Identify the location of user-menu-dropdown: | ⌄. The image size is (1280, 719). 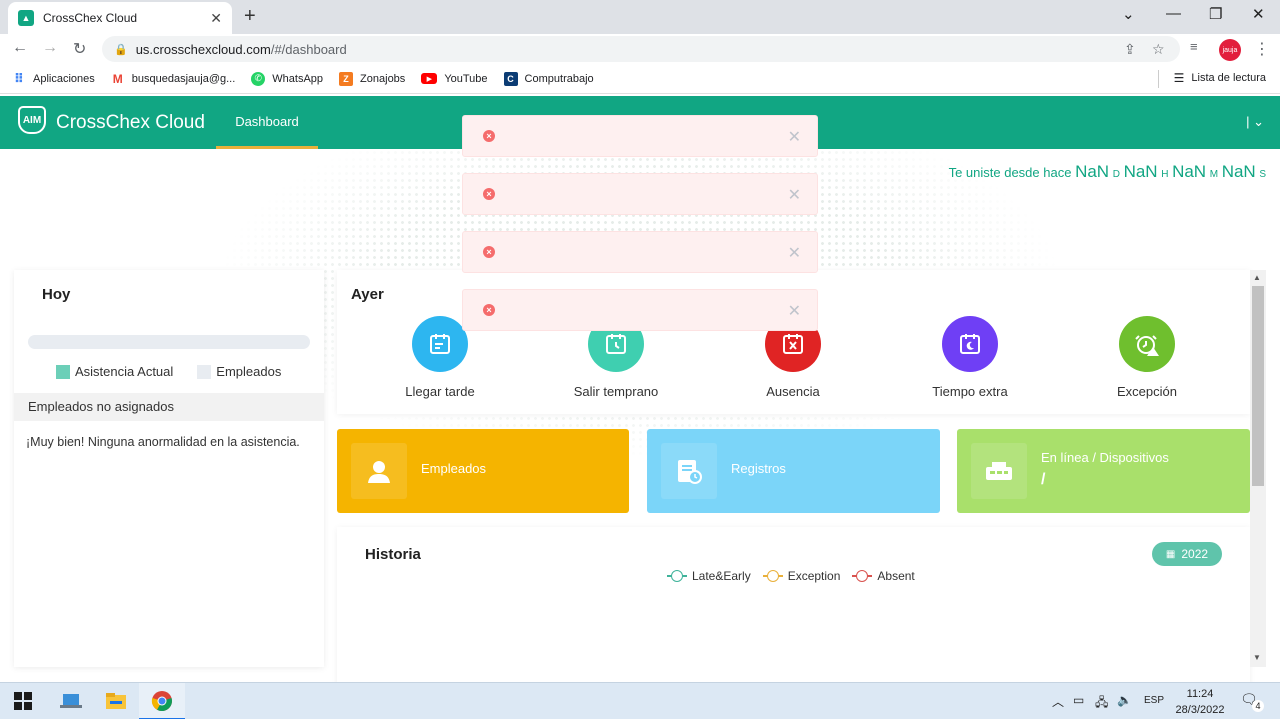
(1255, 122).